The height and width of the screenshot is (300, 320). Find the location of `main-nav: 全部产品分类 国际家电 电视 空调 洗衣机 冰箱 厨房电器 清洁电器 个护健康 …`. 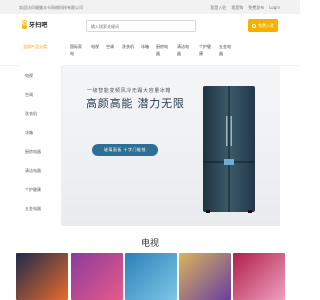

main-nav: 全部产品分类 国际家电 电视 空调 洗衣机 冰箱 厨房电器 清洁电器 个护健康 … is located at coordinates (150, 53).